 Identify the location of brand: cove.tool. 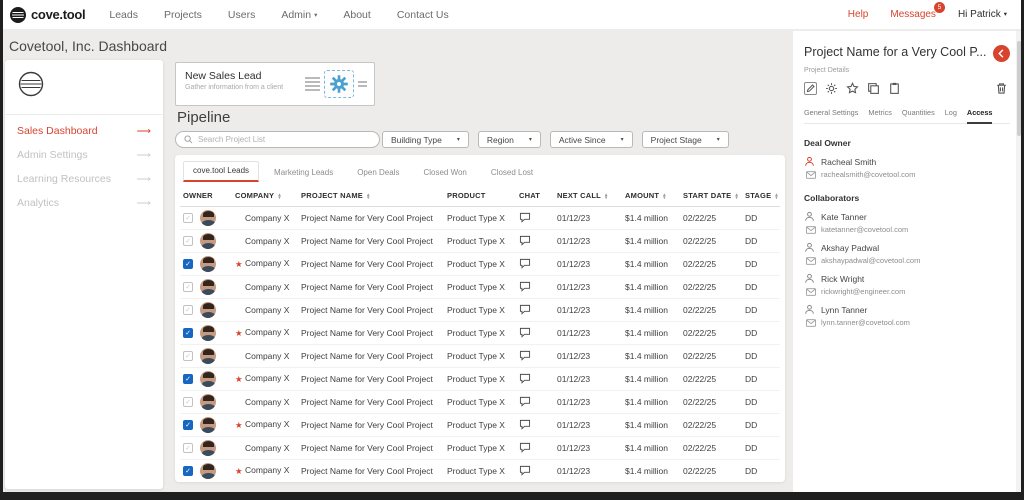
(47, 15).